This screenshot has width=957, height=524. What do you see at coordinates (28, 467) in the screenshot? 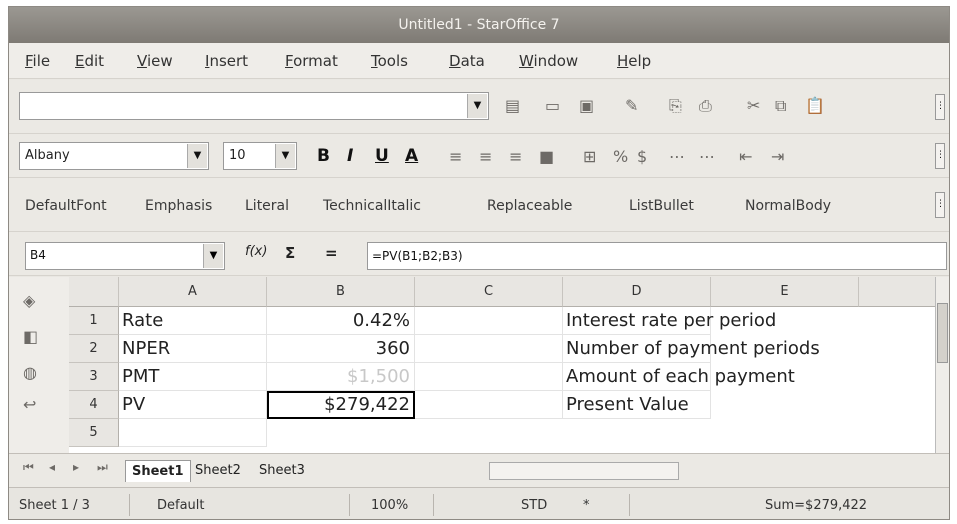
I see `first-sheet-icon: ⏮` at bounding box center [28, 467].